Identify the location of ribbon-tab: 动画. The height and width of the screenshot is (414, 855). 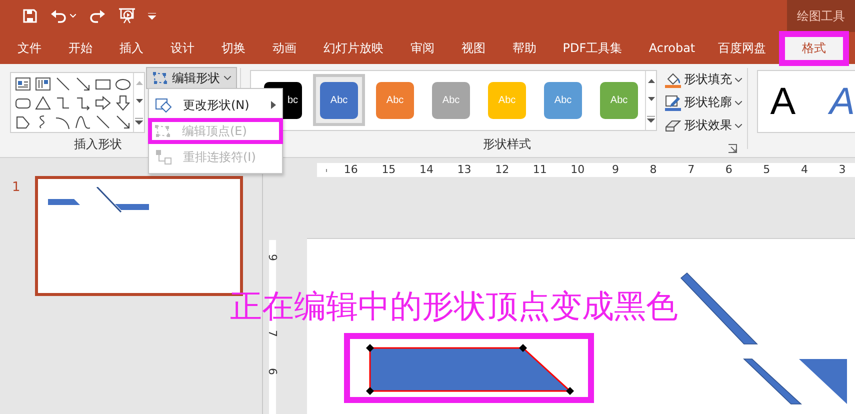
(284, 48).